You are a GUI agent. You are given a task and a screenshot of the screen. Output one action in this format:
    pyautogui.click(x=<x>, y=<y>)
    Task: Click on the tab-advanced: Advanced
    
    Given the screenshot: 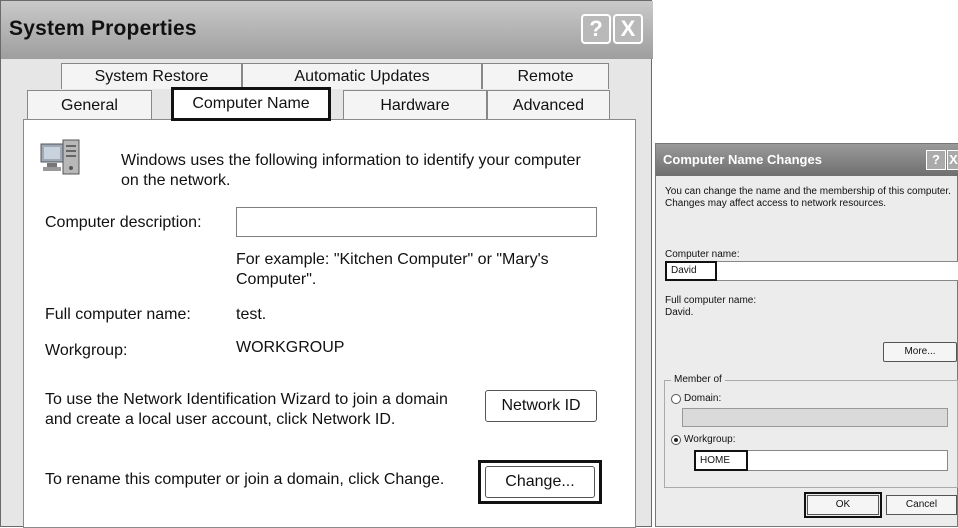 What is the action you would take?
    pyautogui.click(x=548, y=105)
    